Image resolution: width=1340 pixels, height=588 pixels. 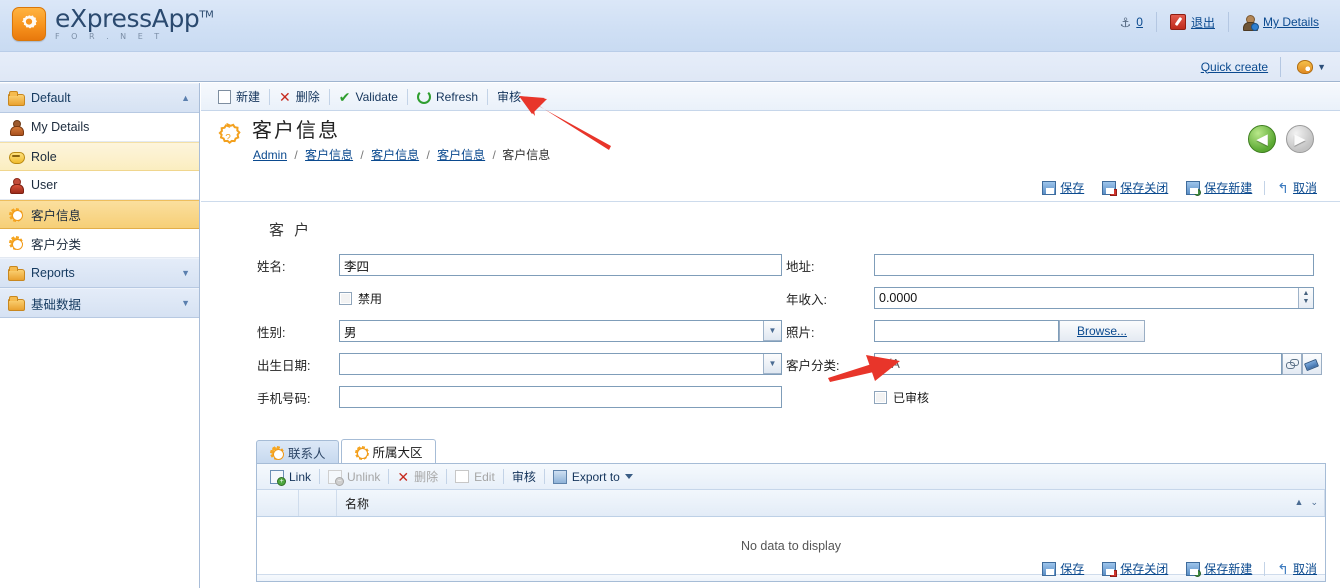 I want to click on sidebar-item-label: 客户分类, so click(x=56, y=244).